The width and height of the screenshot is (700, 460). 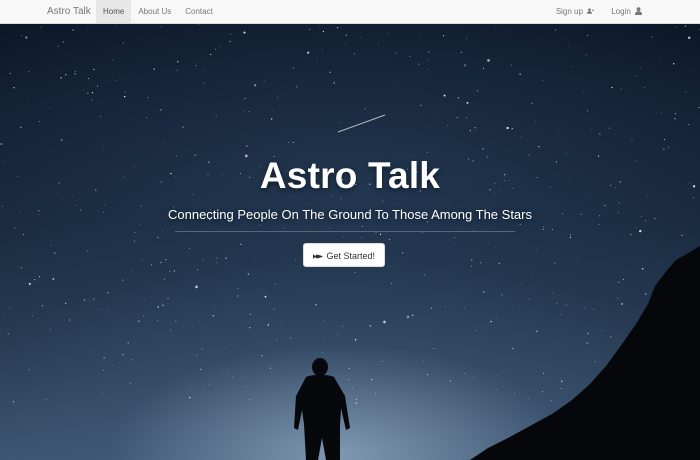 What do you see at coordinates (621, 11) in the screenshot?
I see `login-label: Login` at bounding box center [621, 11].